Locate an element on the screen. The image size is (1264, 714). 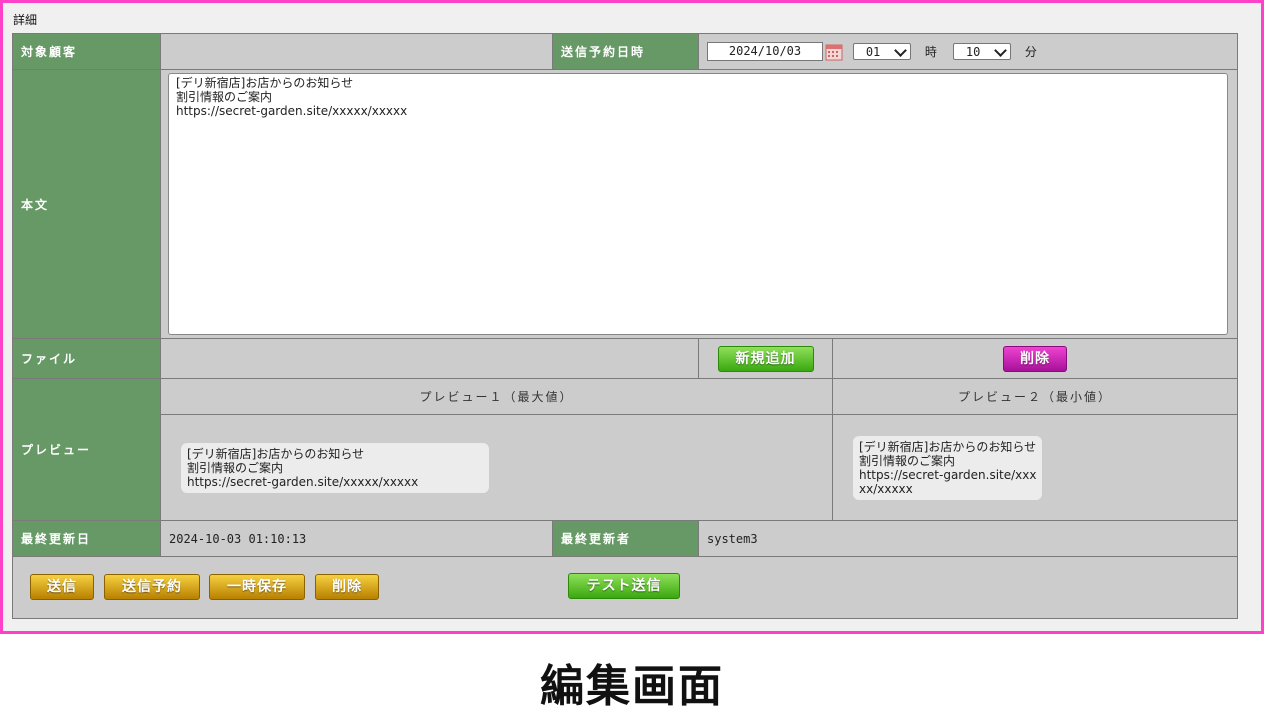
last-updated-value: 2024-10-03 01:10:13 is located at coordinates (356, 538).